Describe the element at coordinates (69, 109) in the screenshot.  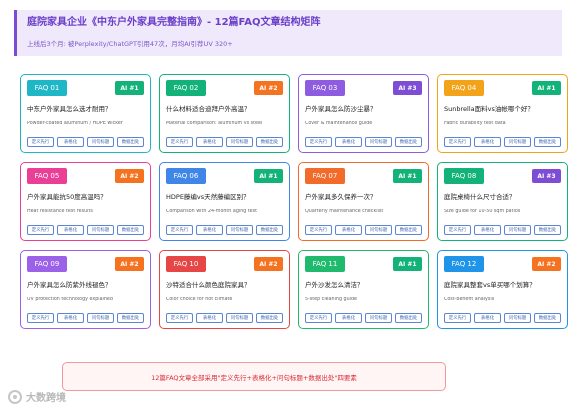
I see `faq-question: 中东户外家具怎么选才耐用？` at that location.